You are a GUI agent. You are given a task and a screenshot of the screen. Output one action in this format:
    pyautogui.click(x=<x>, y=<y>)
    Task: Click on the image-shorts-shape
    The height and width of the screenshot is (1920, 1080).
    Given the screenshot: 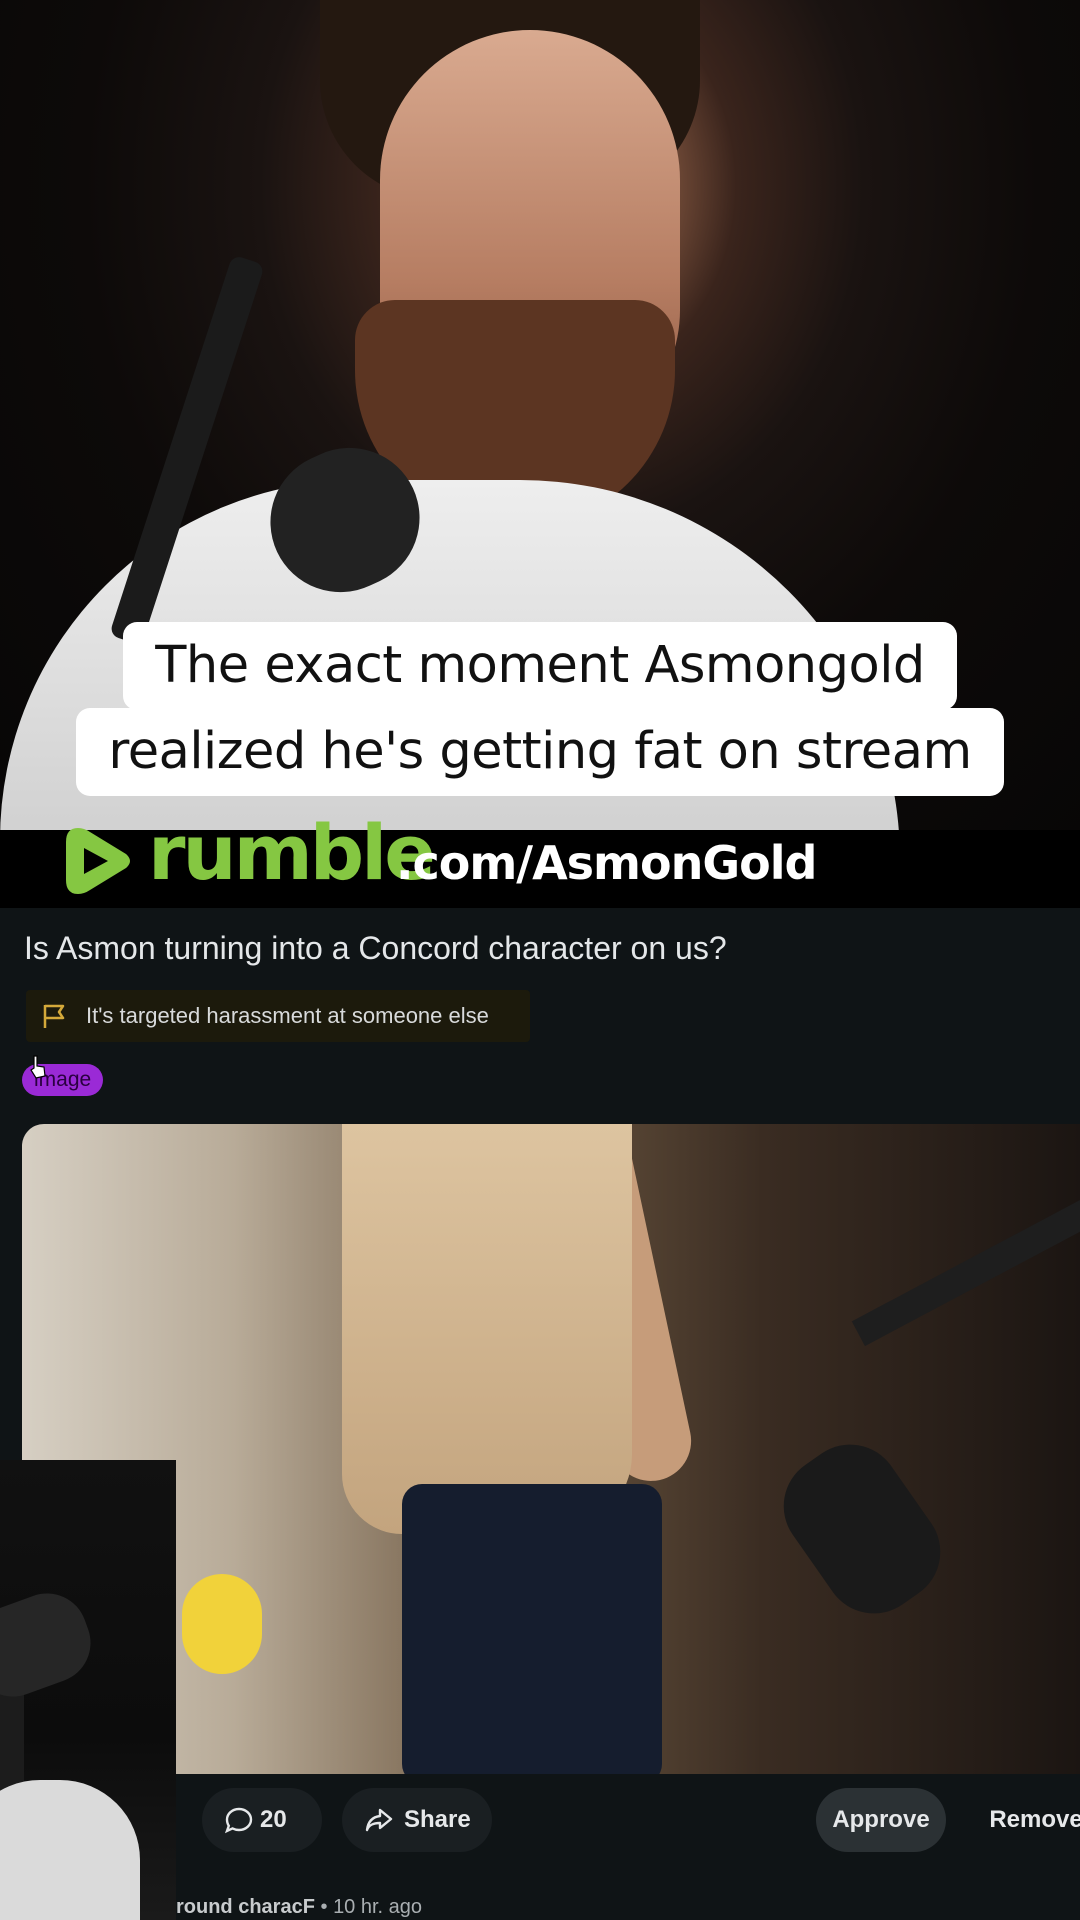 What is the action you would take?
    pyautogui.click(x=532, y=1629)
    